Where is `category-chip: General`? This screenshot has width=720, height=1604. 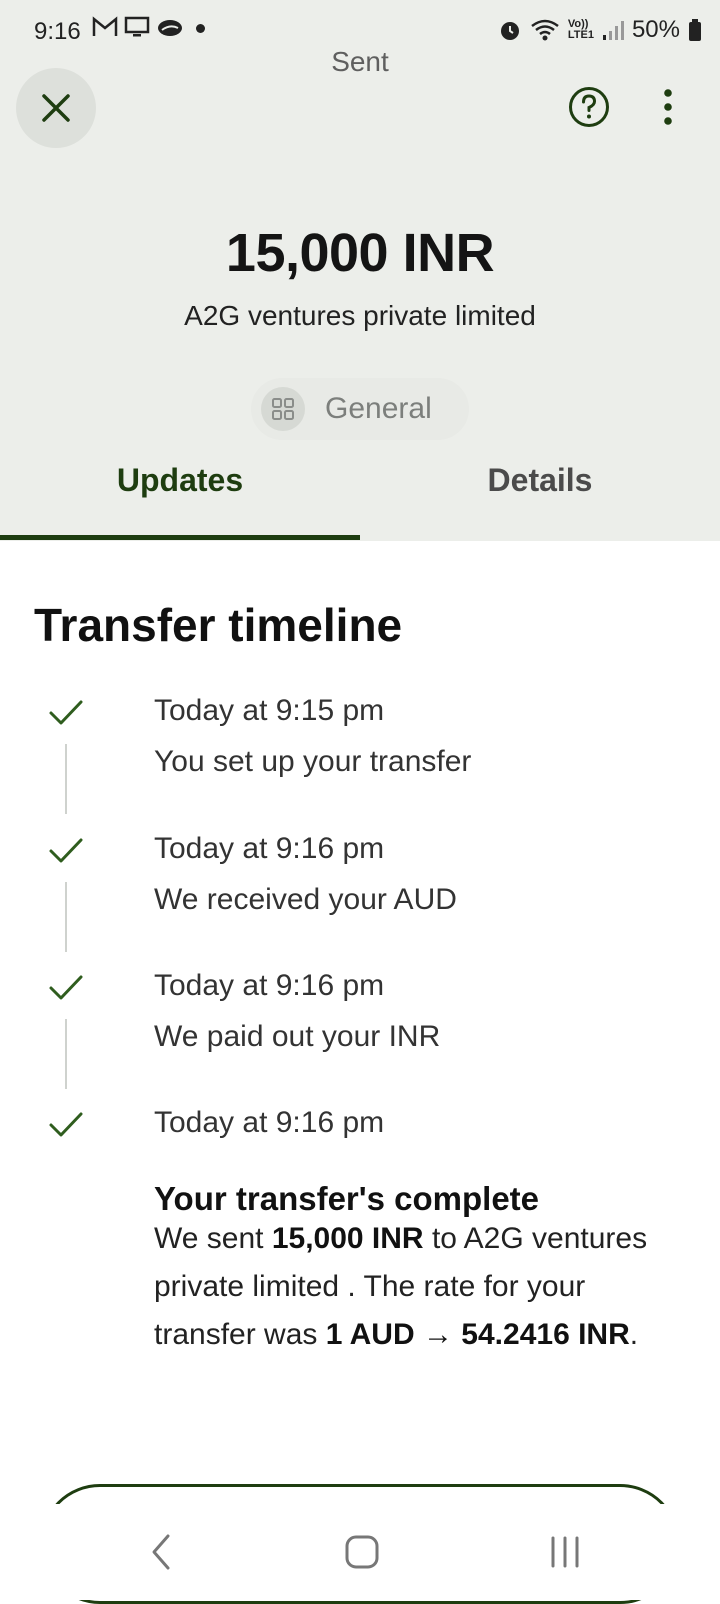 category-chip: General is located at coordinates (360, 409).